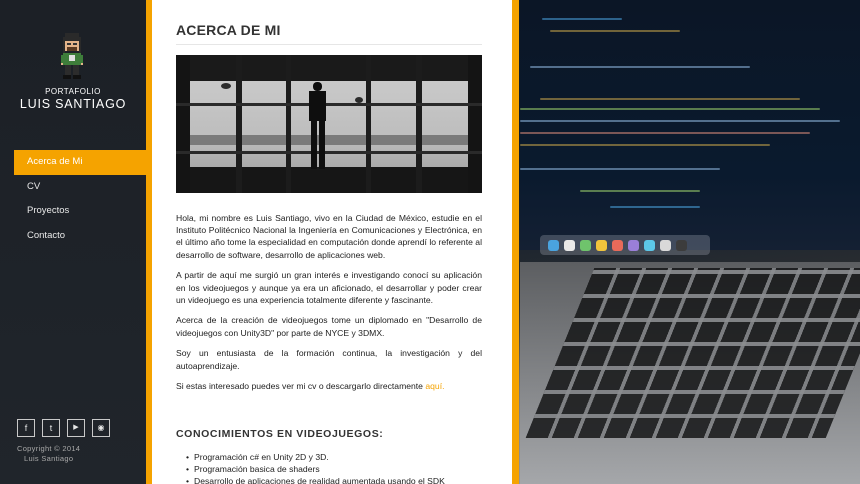  Describe the element at coordinates (228, 30) in the screenshot. I see `page-title: ACERCA DE MI` at that location.